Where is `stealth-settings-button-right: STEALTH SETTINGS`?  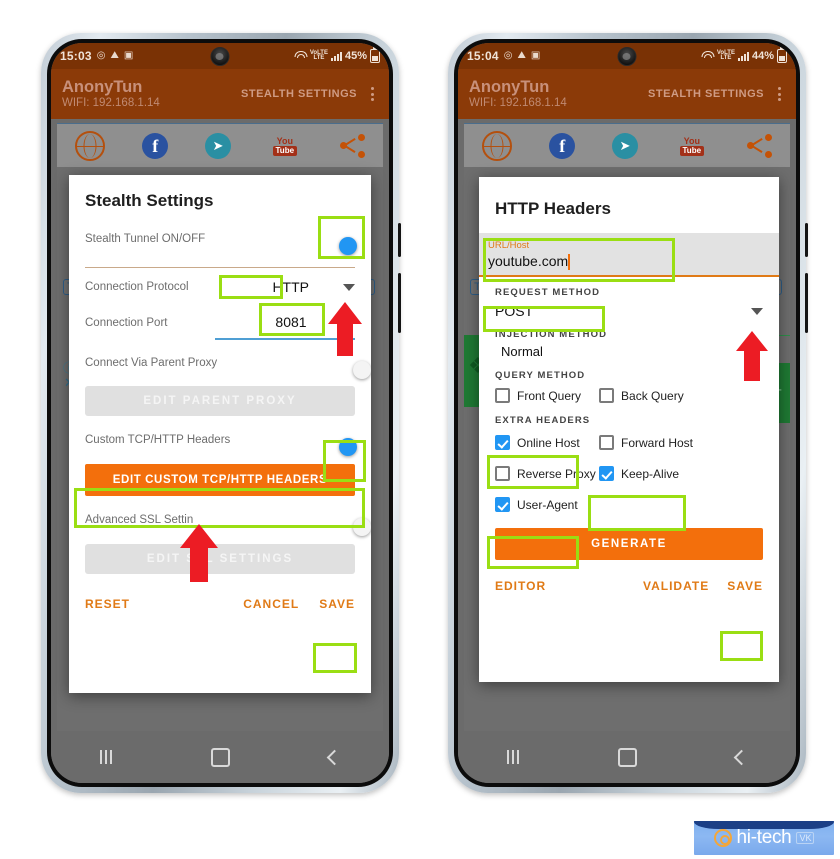 stealth-settings-button-right: STEALTH SETTINGS is located at coordinates (706, 94).